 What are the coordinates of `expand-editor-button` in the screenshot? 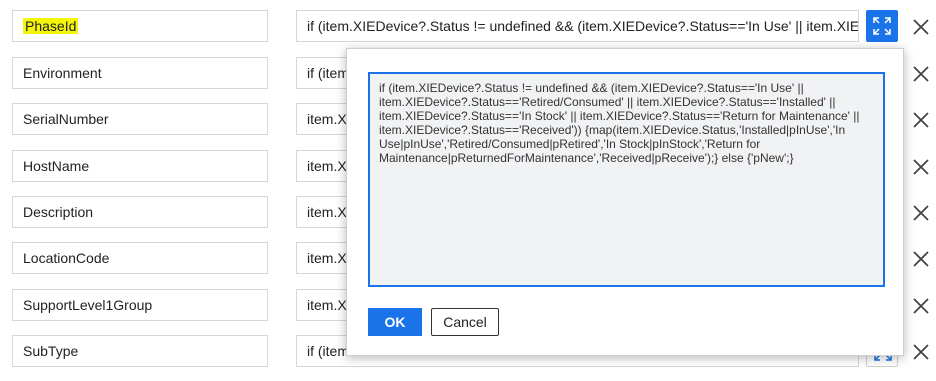 It's located at (882, 26).